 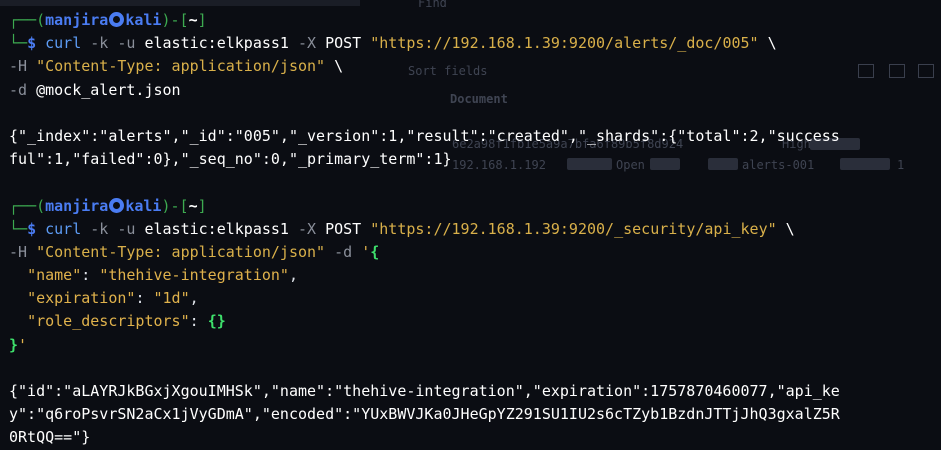 I want to click on json-body-line: "expiration": "1d",, so click(x=113, y=298).